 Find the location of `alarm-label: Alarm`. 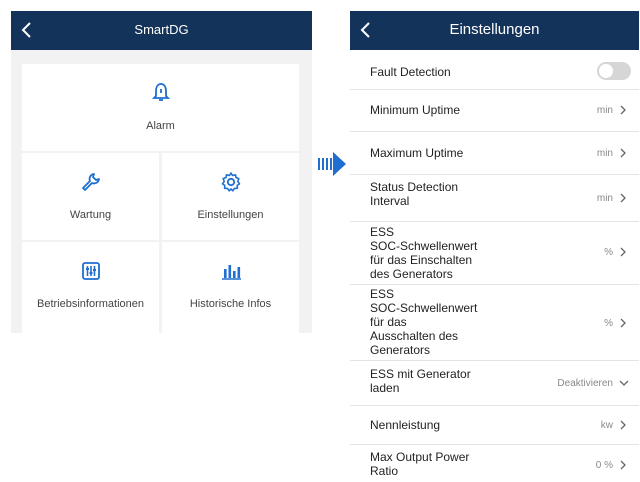

alarm-label: Alarm is located at coordinates (160, 126).